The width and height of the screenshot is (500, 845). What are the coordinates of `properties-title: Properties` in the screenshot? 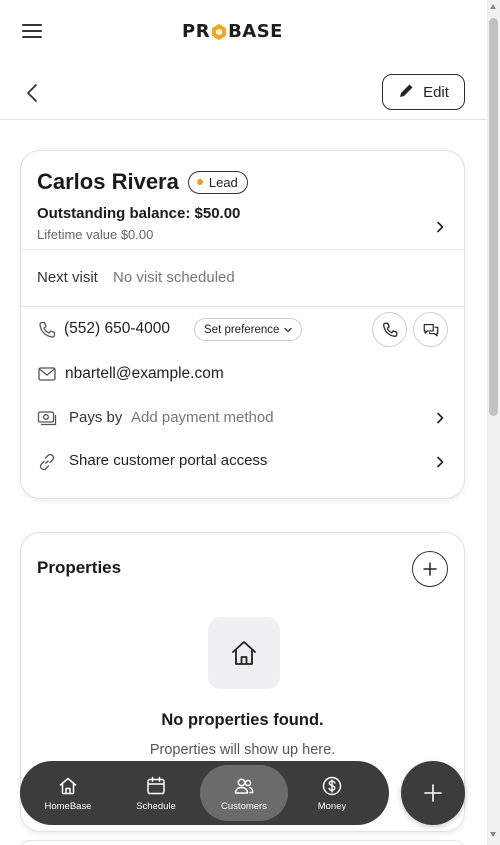 It's located at (79, 567).